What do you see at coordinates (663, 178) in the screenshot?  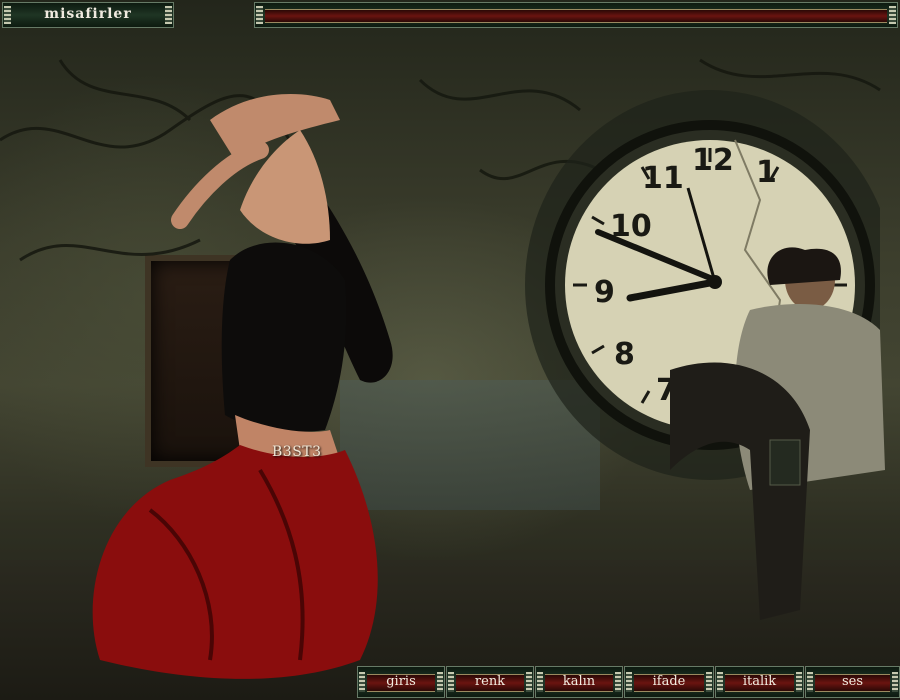 I see `clock-number-11: 11` at bounding box center [663, 178].